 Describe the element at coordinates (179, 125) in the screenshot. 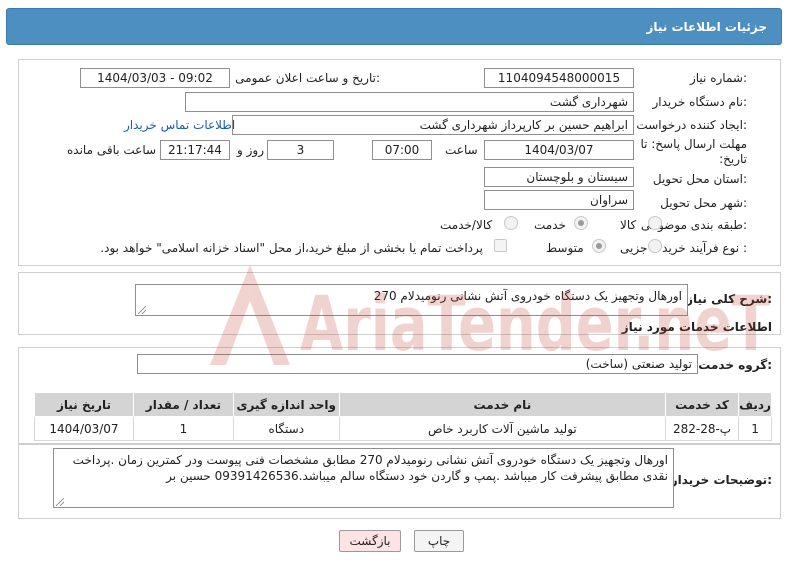

I see `contact-info-link: اطلاعات تماس خریدار` at that location.